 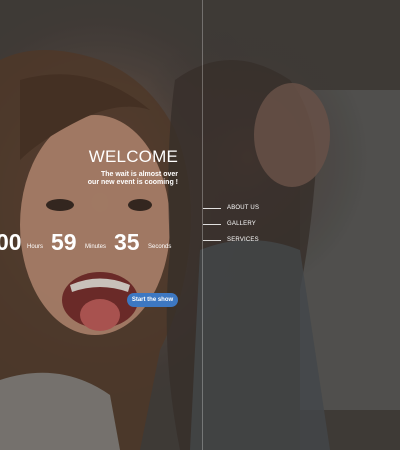 What do you see at coordinates (243, 208) in the screenshot?
I see `nav-item-label: ABOUT US` at bounding box center [243, 208].